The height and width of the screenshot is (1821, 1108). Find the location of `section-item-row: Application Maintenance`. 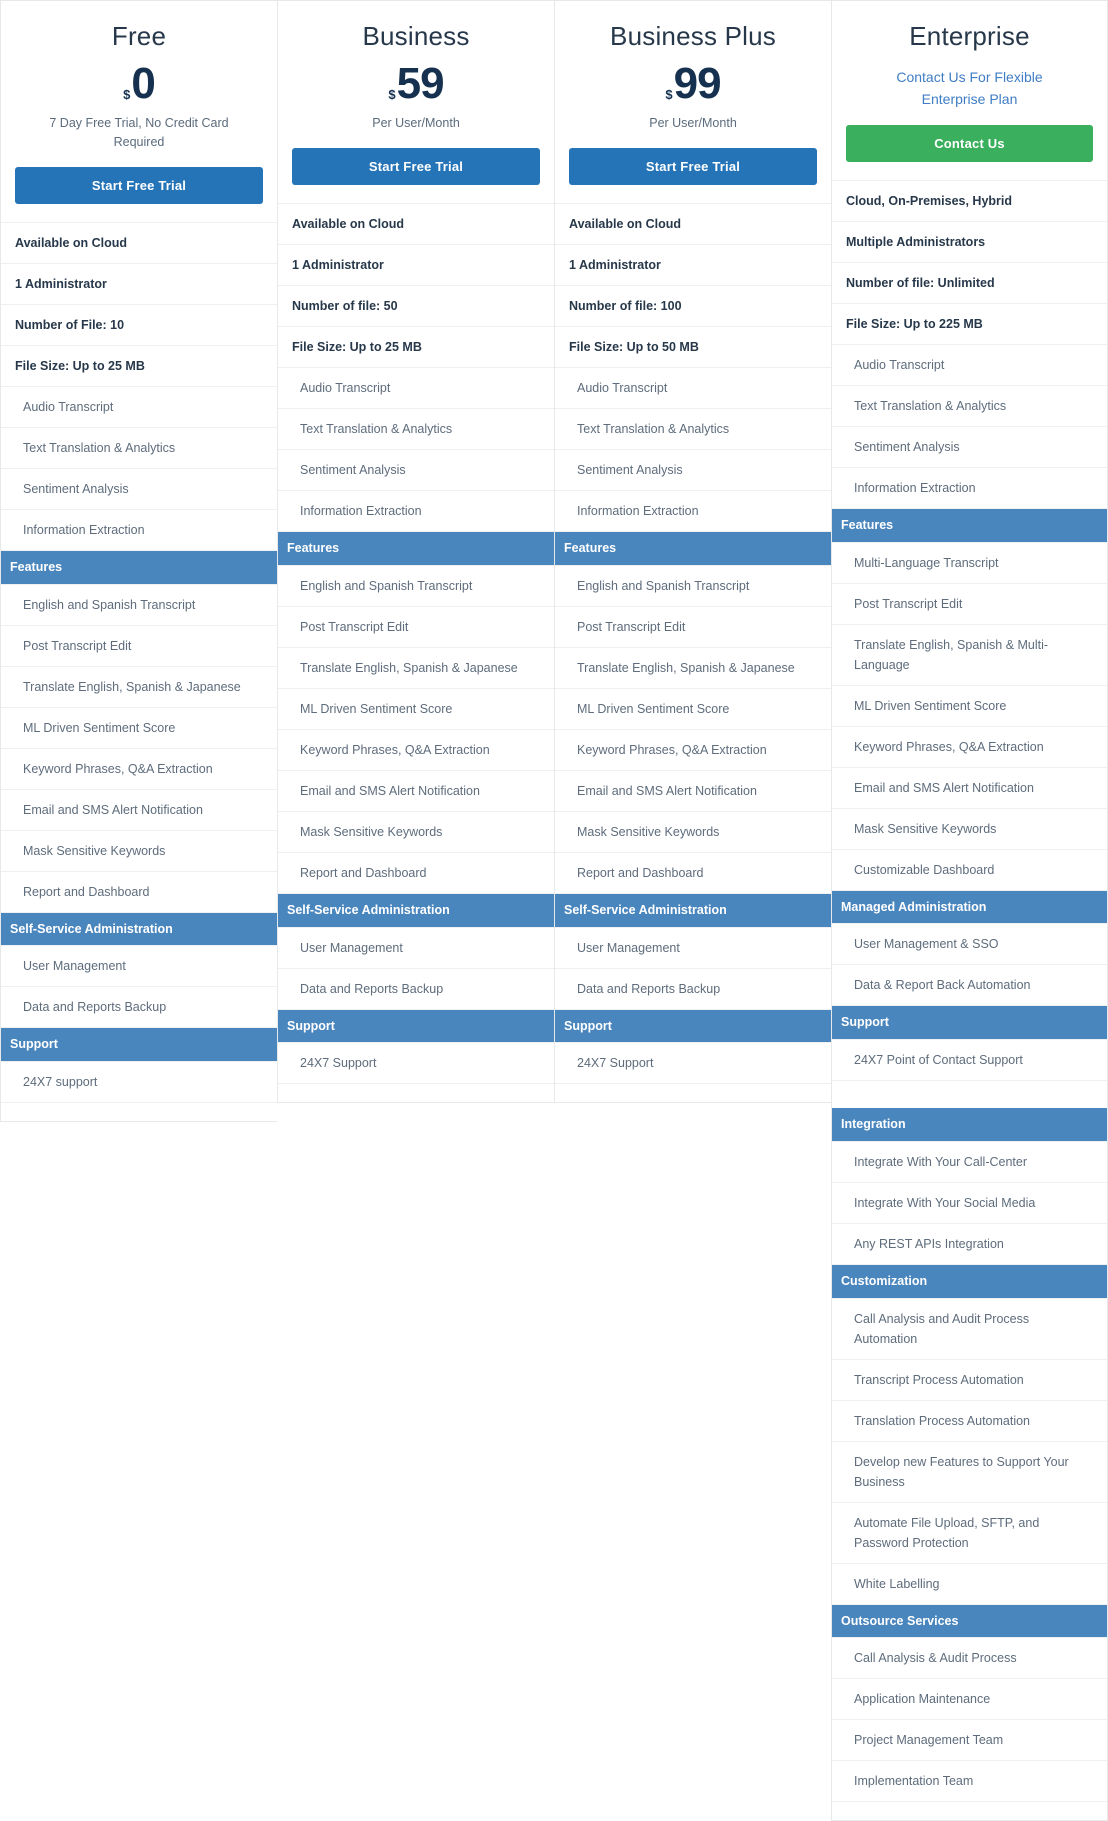

section-item-row: Application Maintenance is located at coordinates (969, 1700).